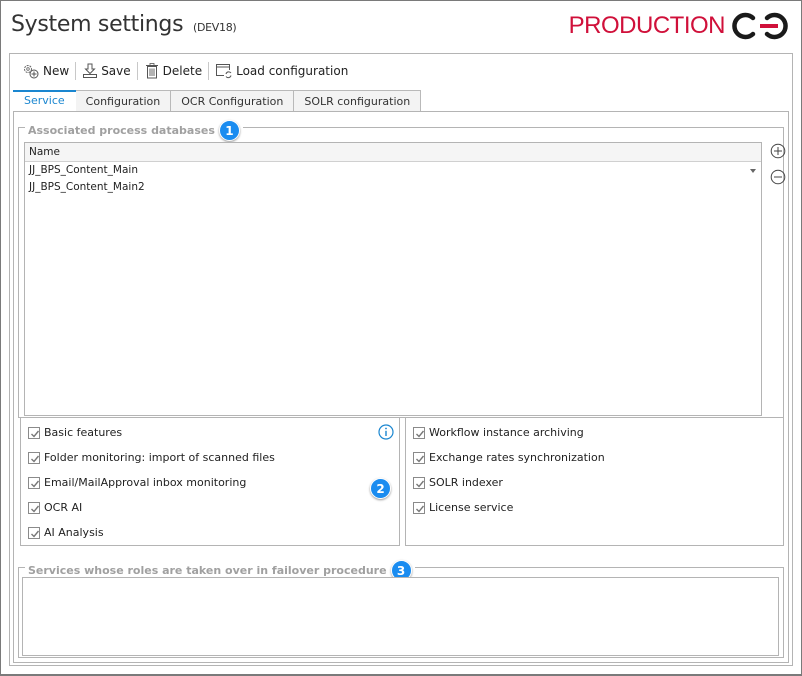 The width and height of the screenshot is (802, 676). Describe the element at coordinates (182, 71) in the screenshot. I see `delete-label: Delete` at that location.